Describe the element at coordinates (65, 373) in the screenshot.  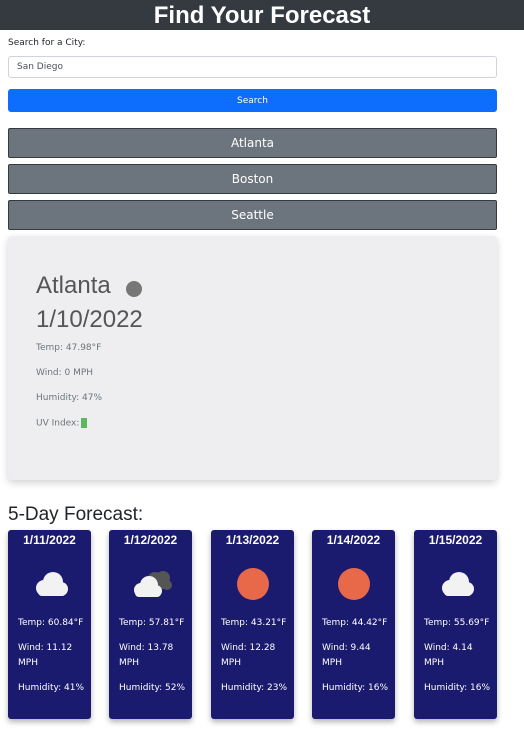
I see `current-wind: Wind: 0 MPH` at that location.